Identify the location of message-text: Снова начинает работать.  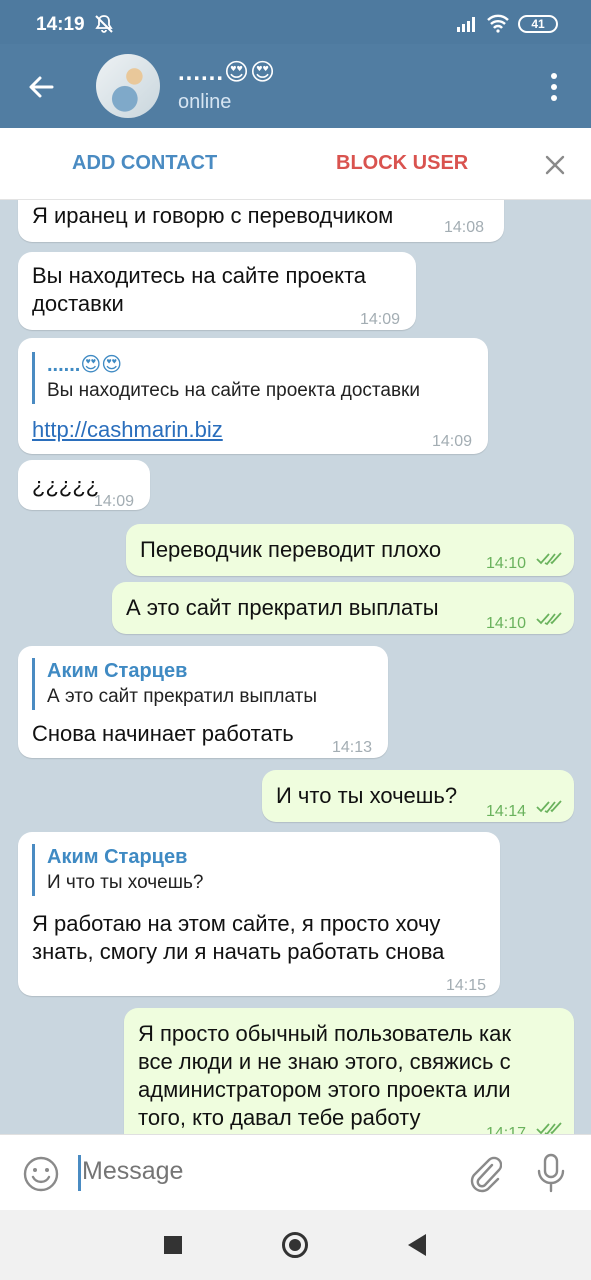
(163, 733).